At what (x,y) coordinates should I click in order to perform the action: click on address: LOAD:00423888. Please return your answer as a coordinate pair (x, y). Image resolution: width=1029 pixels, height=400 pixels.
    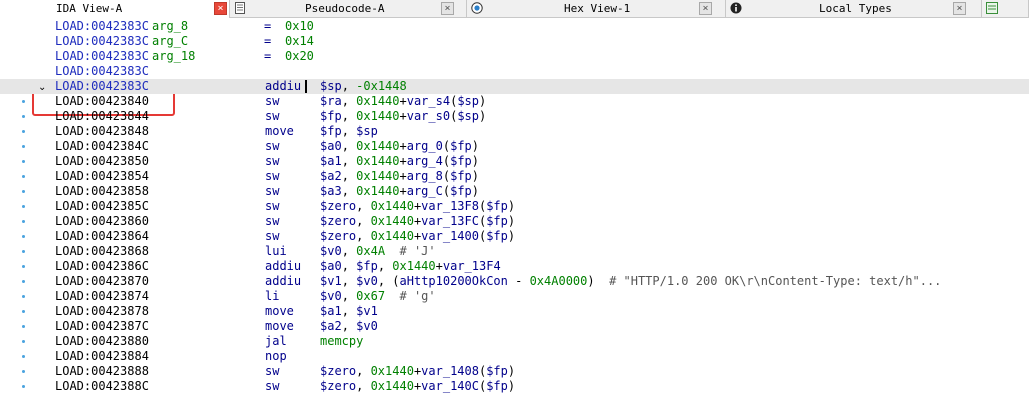
    Looking at the image, I should click on (102, 371).